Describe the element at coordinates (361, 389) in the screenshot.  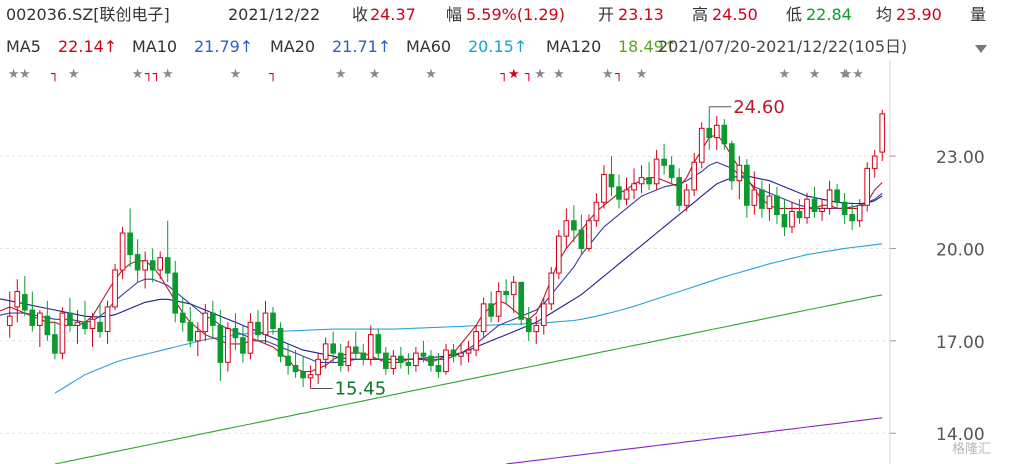
I see `min-price-label: 15.45` at that location.